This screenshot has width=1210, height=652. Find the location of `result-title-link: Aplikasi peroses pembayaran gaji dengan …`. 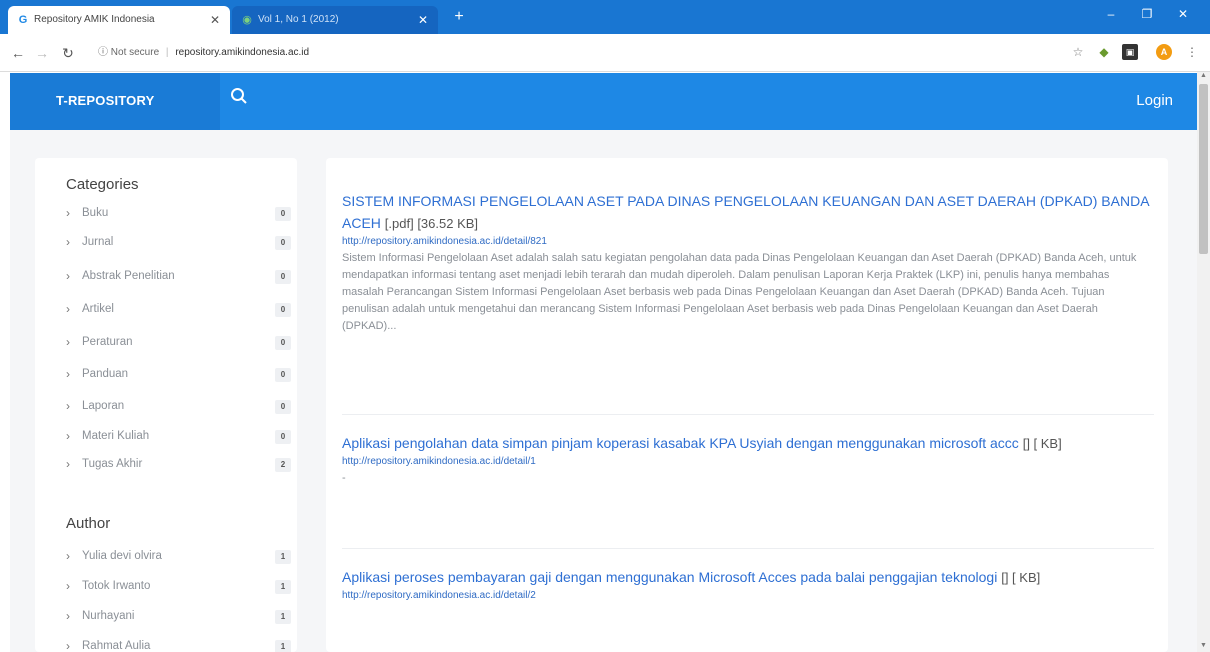

result-title-link: Aplikasi peroses pembayaran gaji dengan … is located at coordinates (669, 577).